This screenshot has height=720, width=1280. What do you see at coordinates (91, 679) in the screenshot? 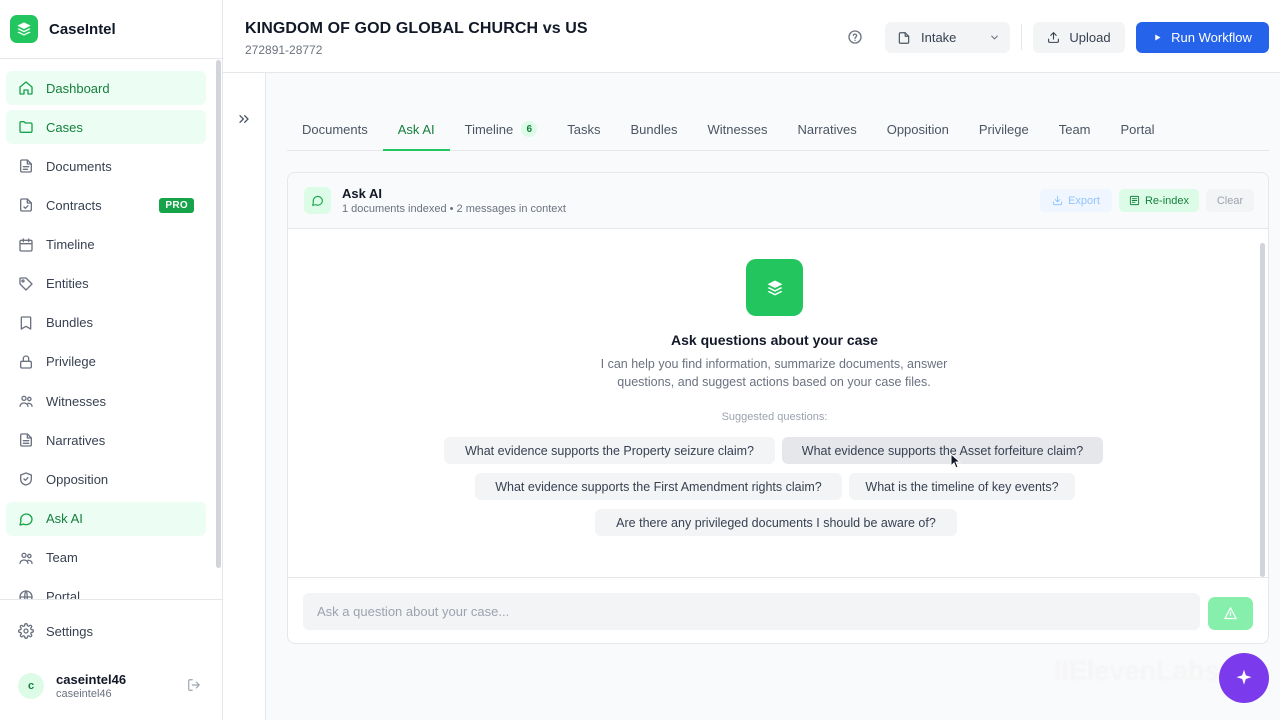
I see `user-name: caseintel46` at bounding box center [91, 679].